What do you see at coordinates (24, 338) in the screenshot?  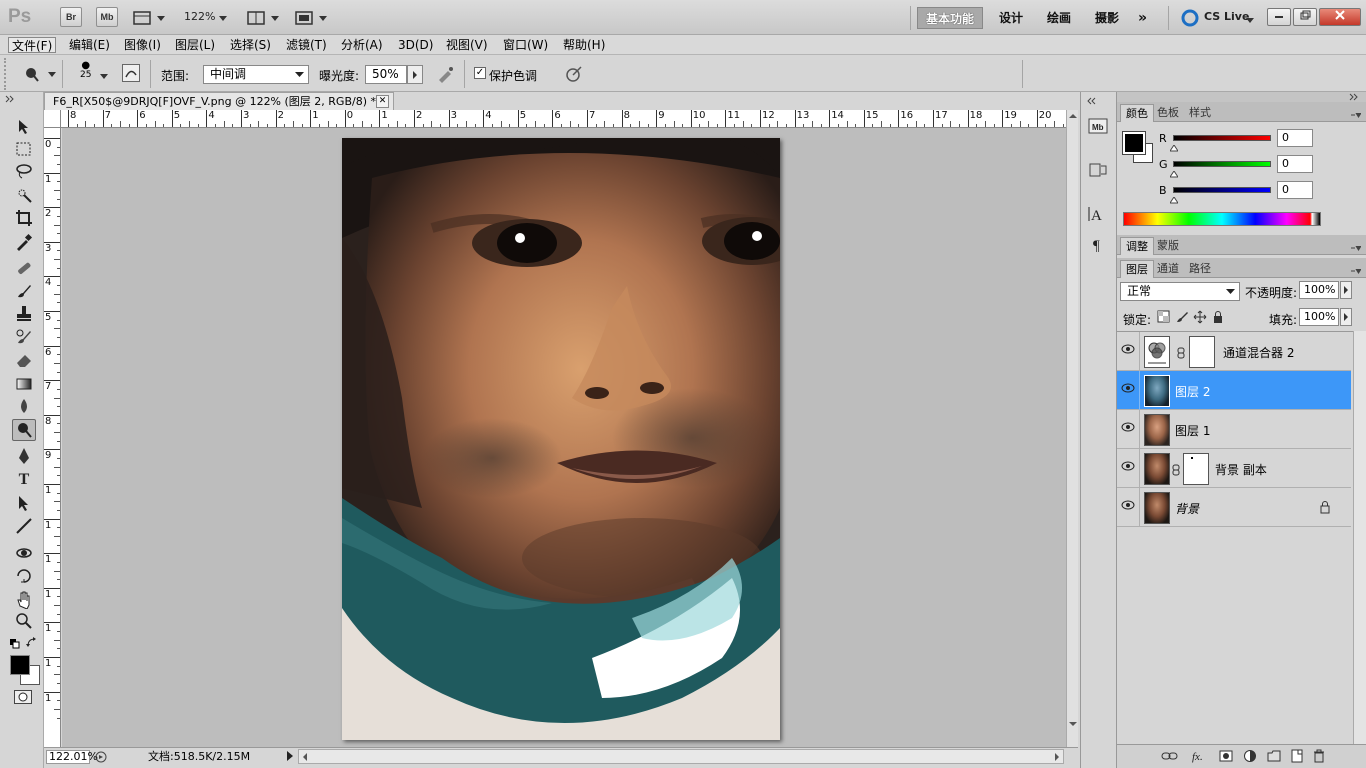 I see `history-brush-tool-icon` at bounding box center [24, 338].